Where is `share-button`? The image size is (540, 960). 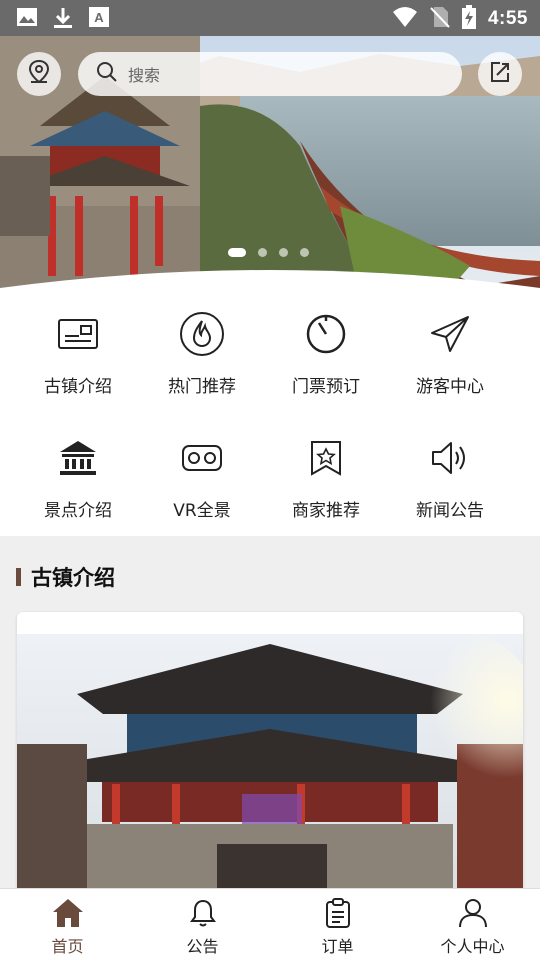 share-button is located at coordinates (500, 74).